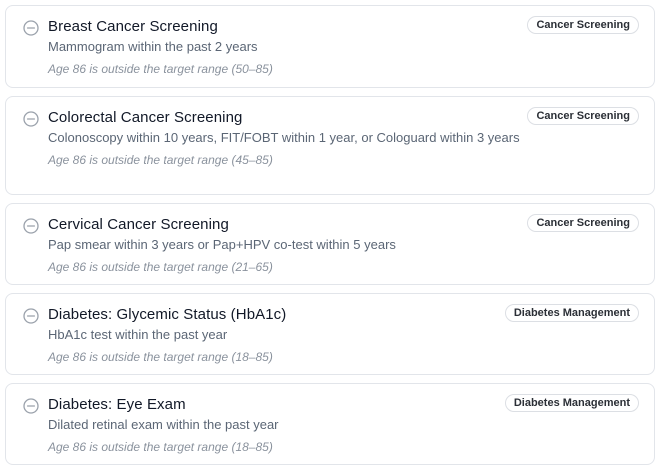 This screenshot has width=660, height=473. What do you see at coordinates (133, 26) in the screenshot?
I see `measure-title: Breast Cancer Screening` at bounding box center [133, 26].